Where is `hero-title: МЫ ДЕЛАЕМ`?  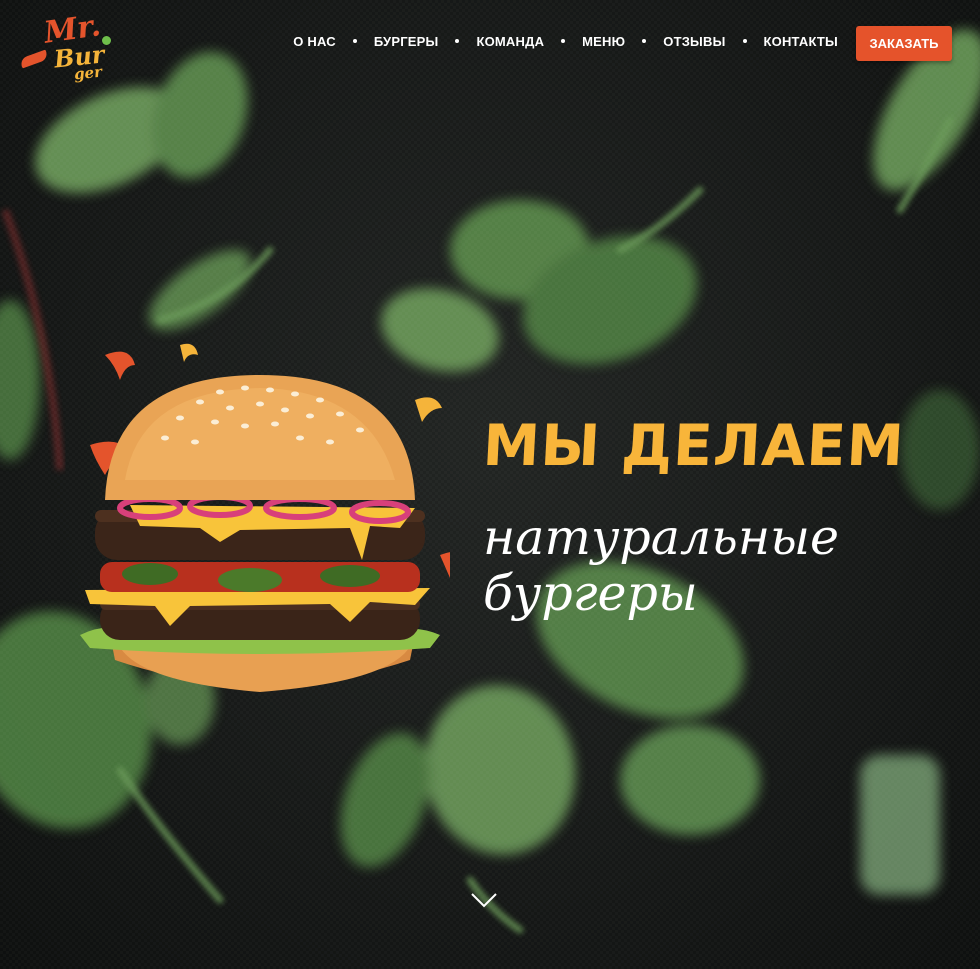 hero-title: МЫ ДЕЛАЕМ is located at coordinates (694, 446).